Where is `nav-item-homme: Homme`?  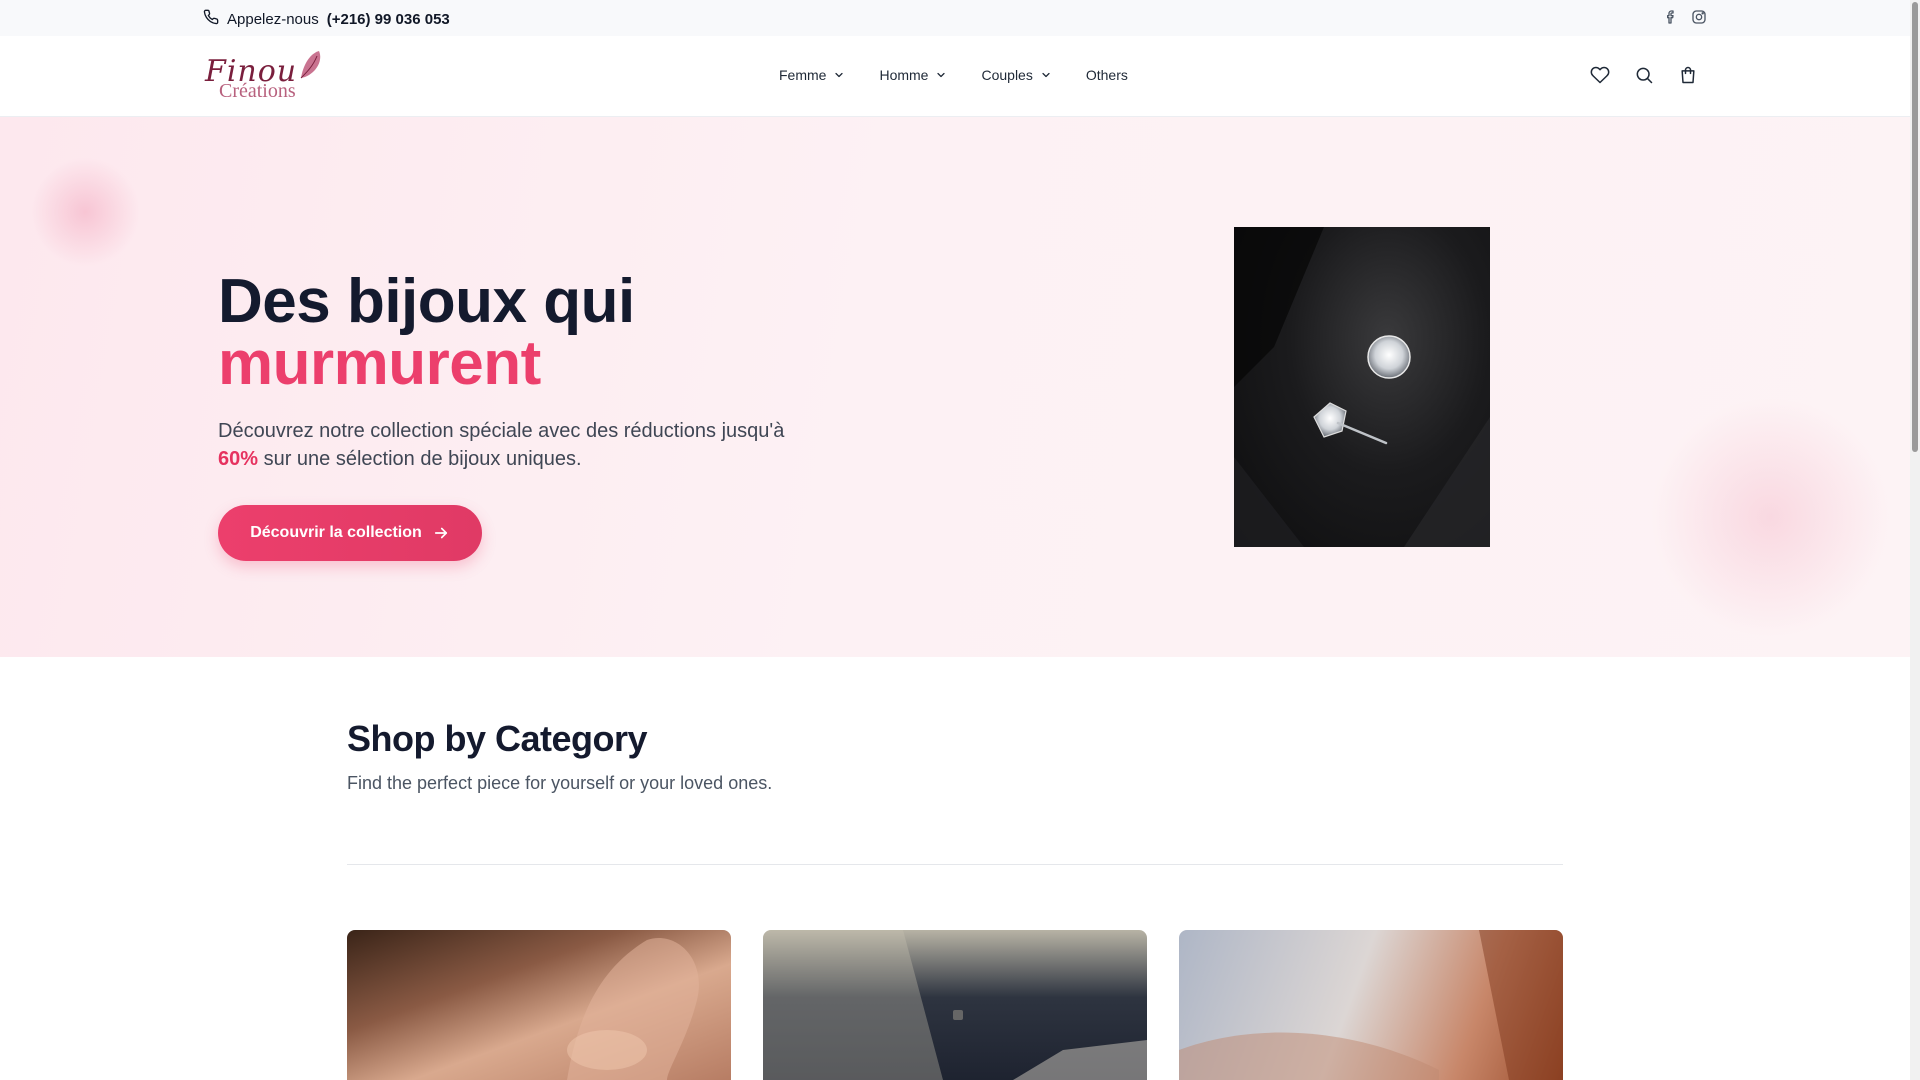
nav-item-homme: Homme is located at coordinates (913, 75).